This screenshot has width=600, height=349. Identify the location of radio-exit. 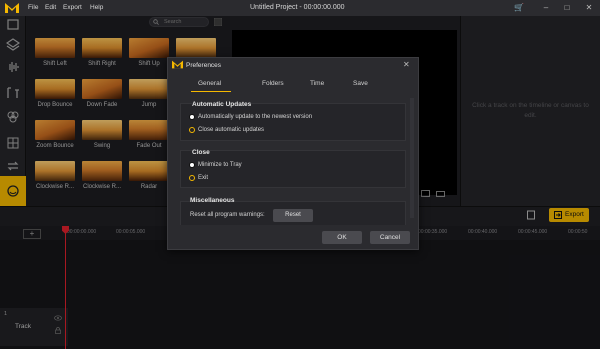
(192, 178).